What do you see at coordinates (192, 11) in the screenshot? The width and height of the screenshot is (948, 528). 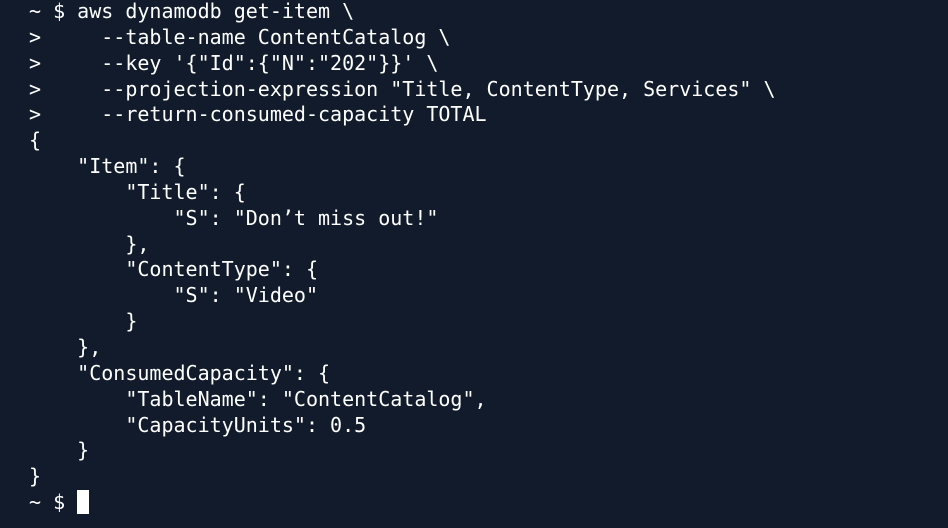 I see `command-line: ~ $ aws dynamodb get-item \` at bounding box center [192, 11].